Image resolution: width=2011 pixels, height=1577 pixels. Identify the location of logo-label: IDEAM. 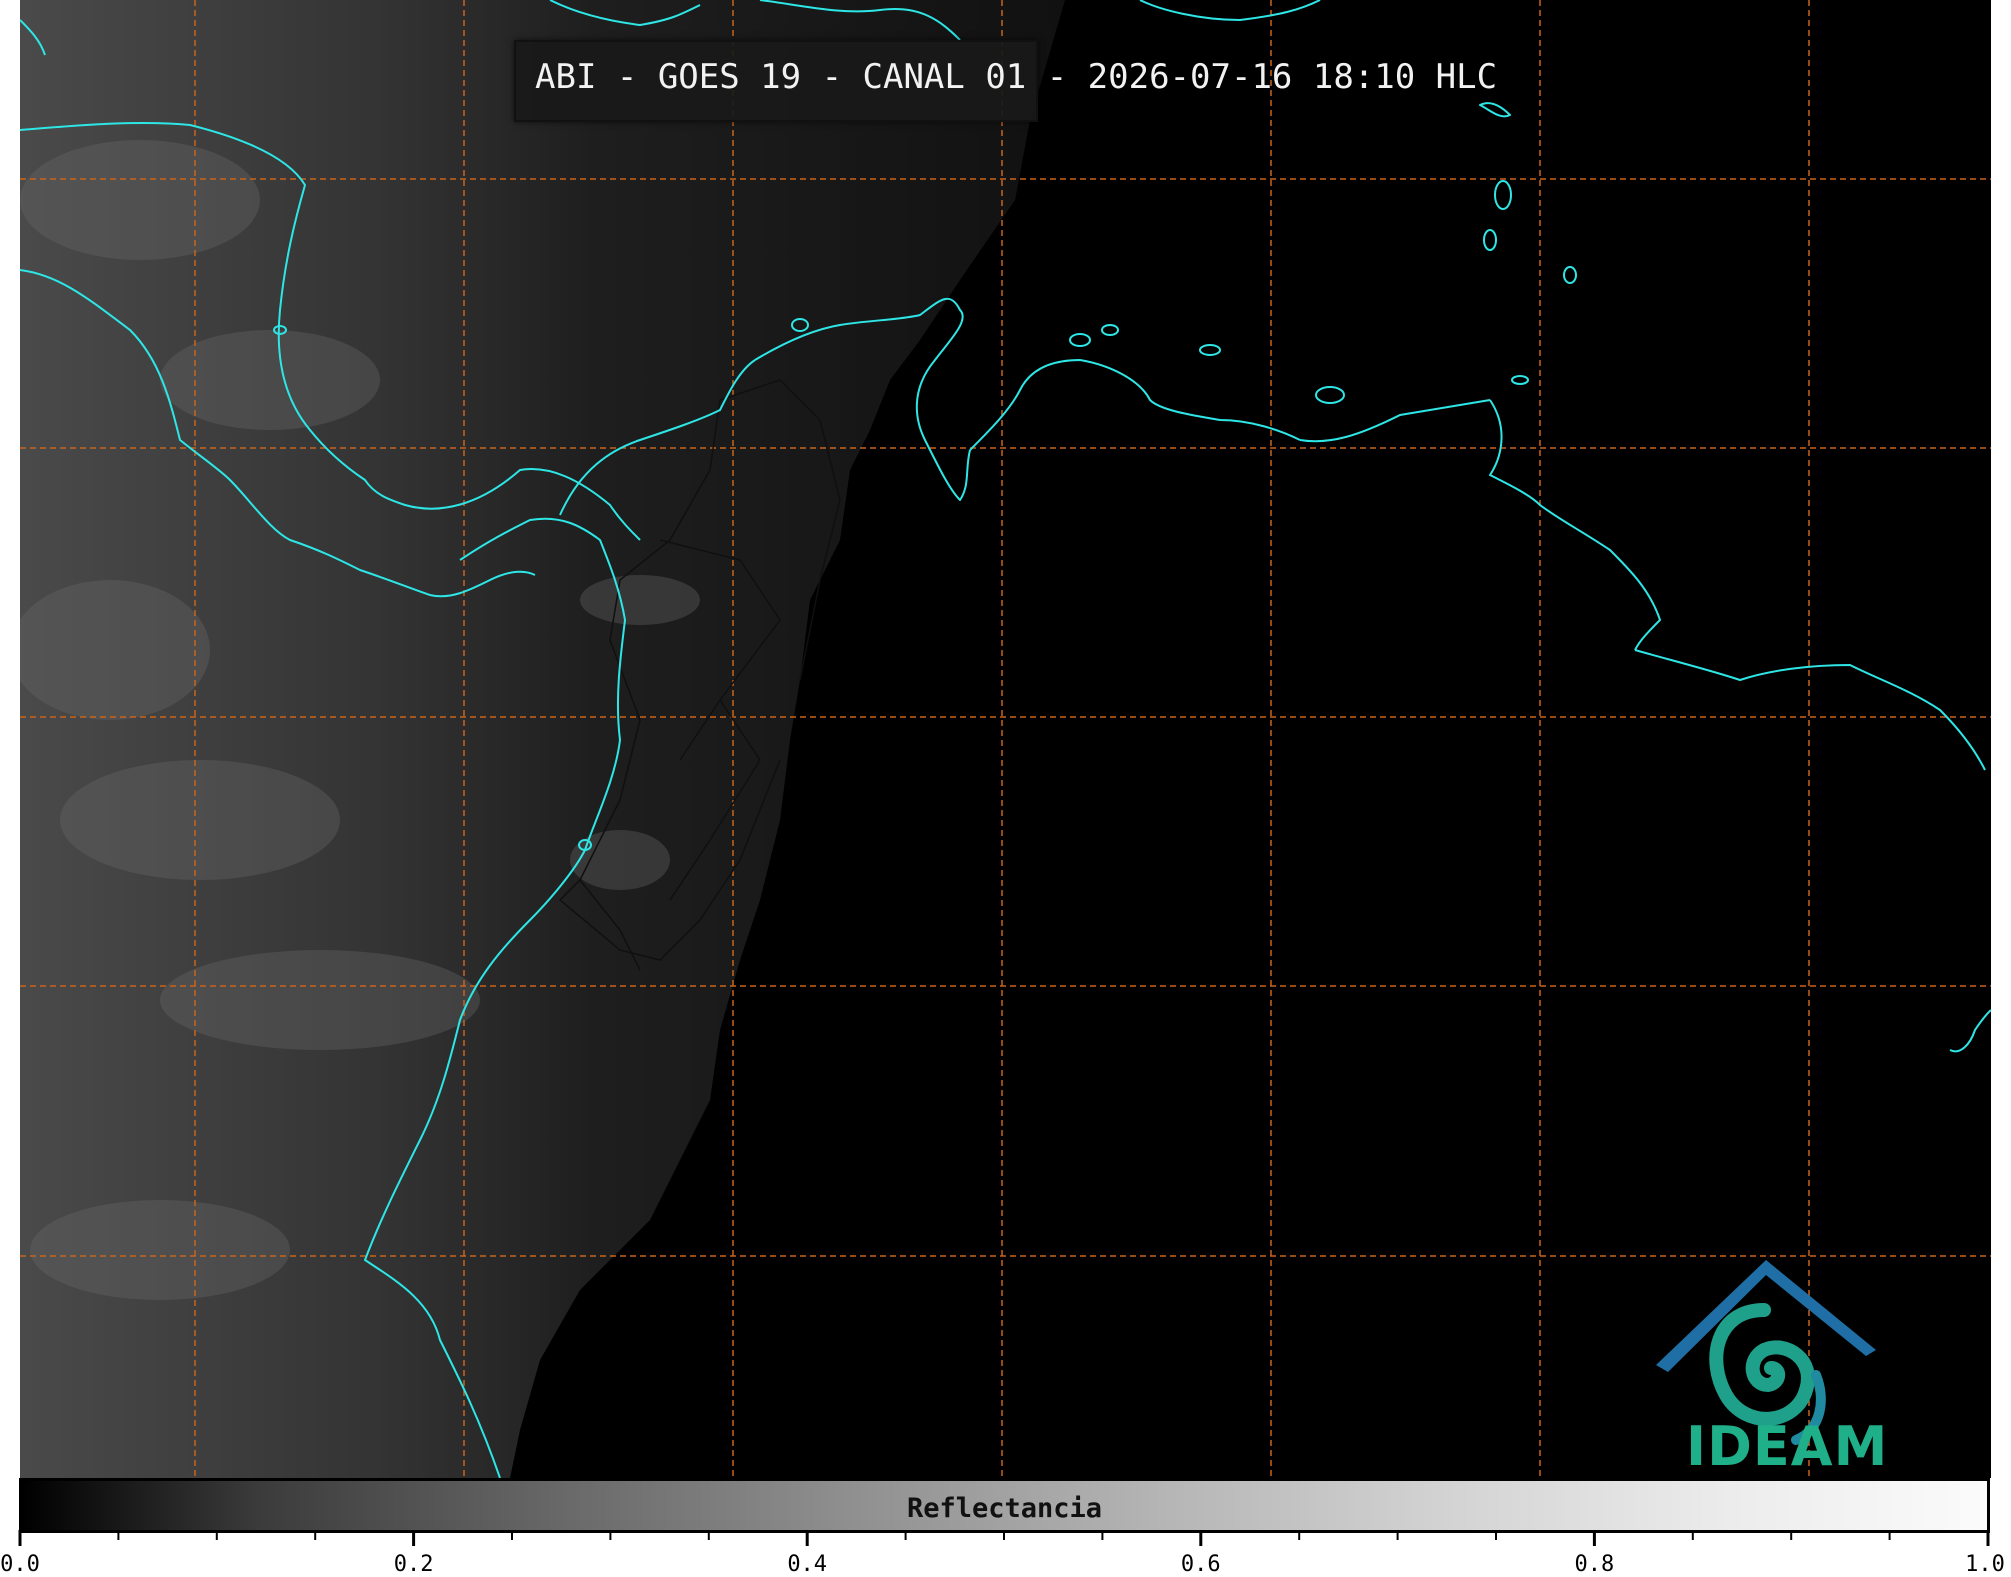
(1787, 1446).